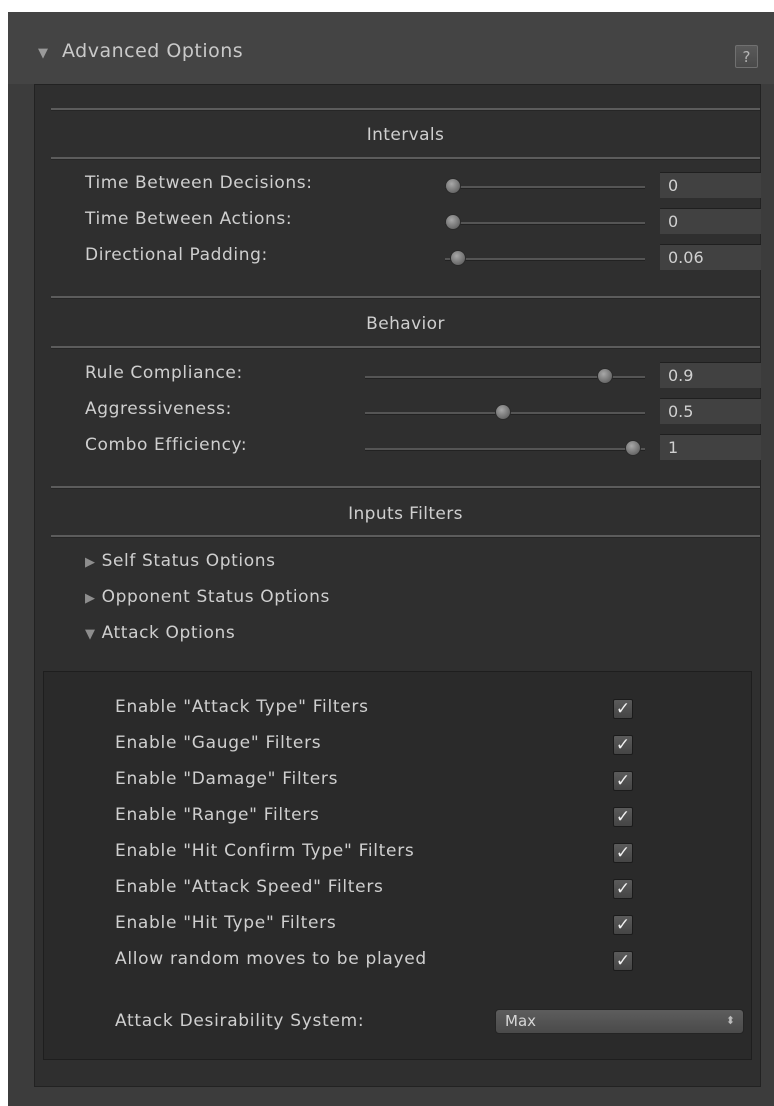 The image size is (774, 1106). I want to click on checkbox-label: Allow random moves to be played, so click(271, 959).